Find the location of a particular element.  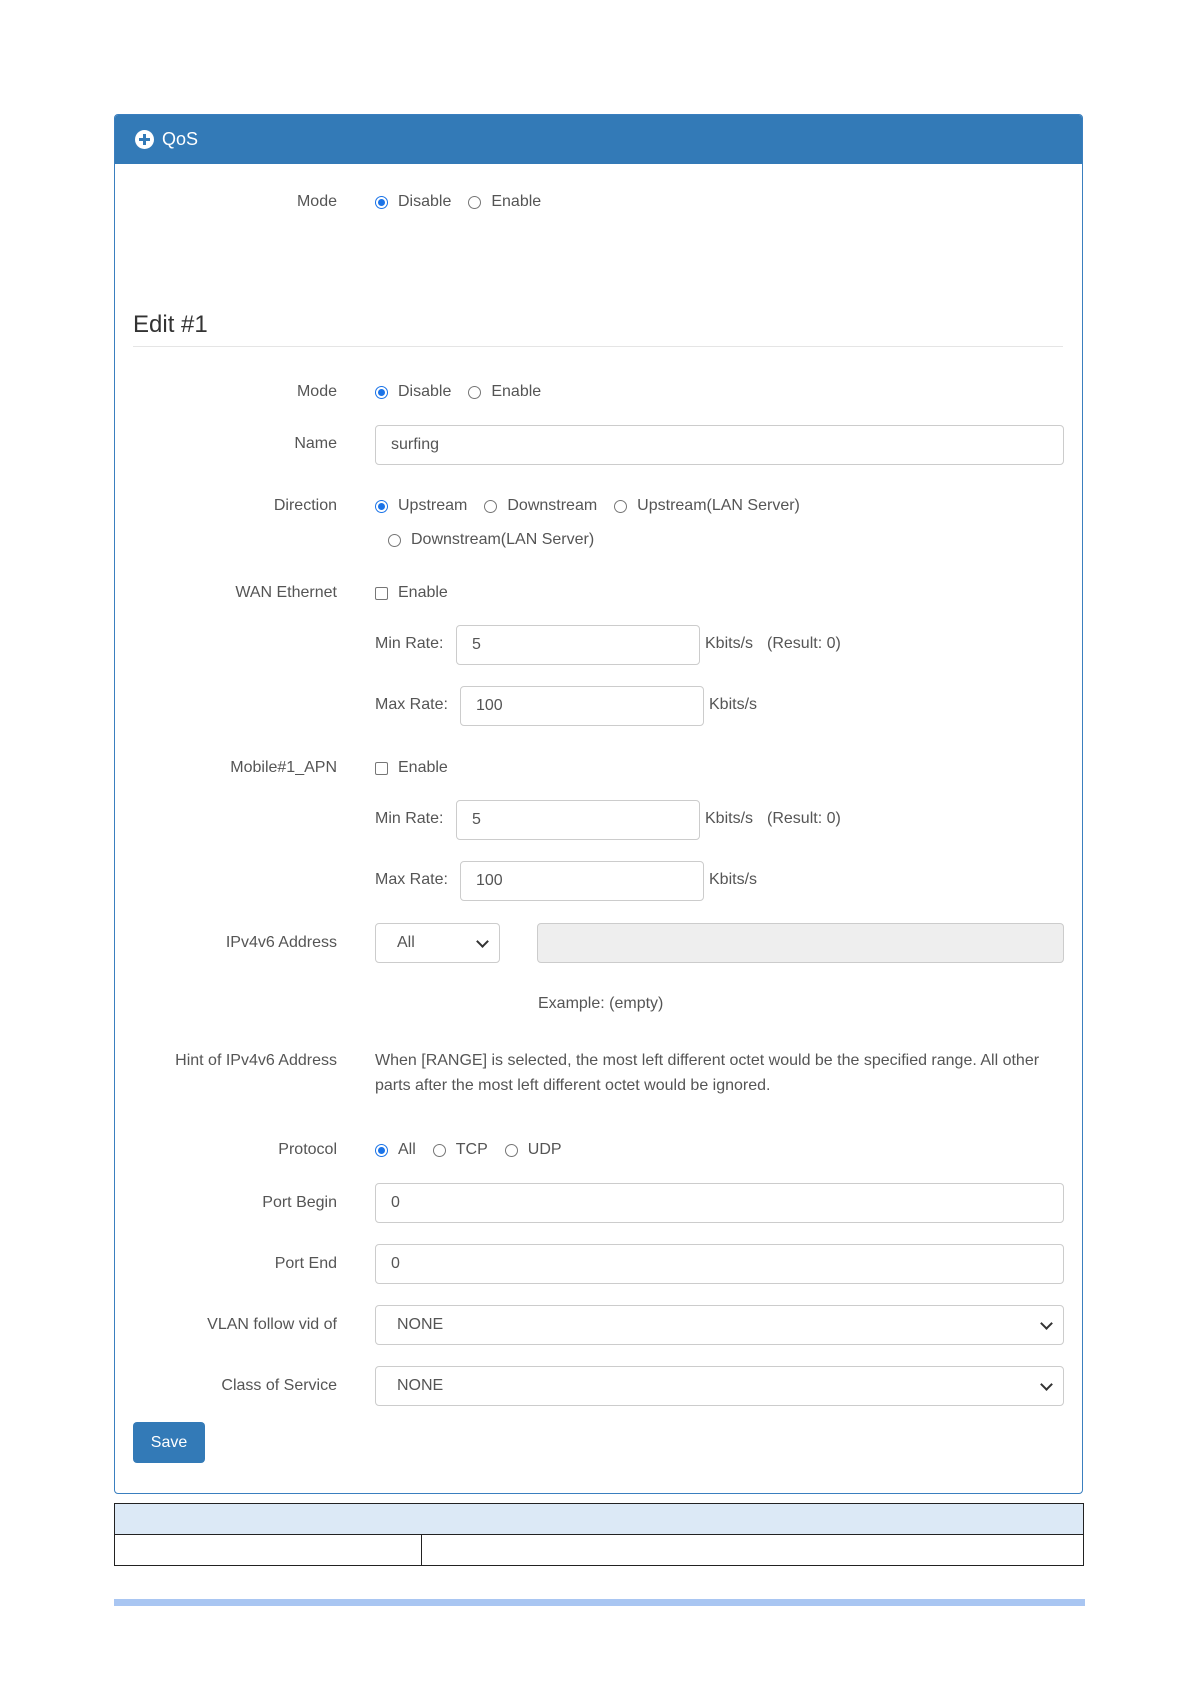

mode-disable-radio is located at coordinates (381, 202).